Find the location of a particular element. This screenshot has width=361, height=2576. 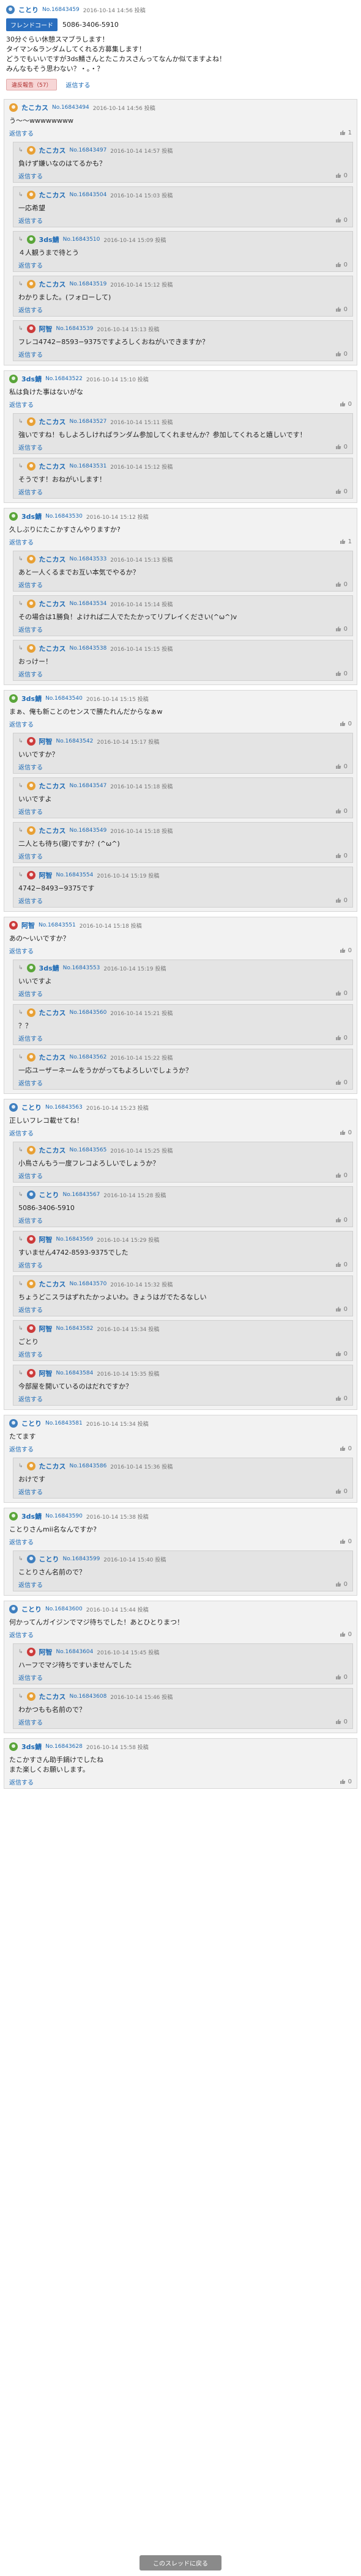

reply-id: No.16843570 is located at coordinates (88, 1284).